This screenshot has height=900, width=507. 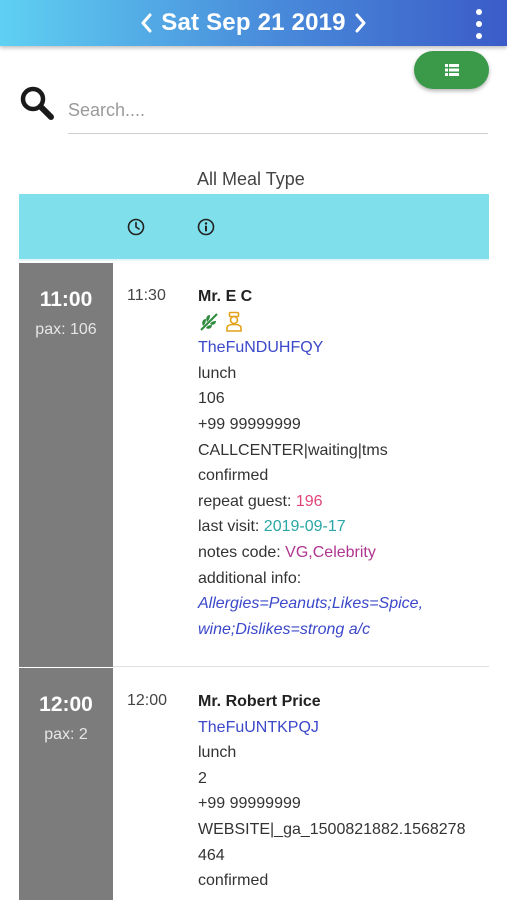 I want to click on search-input, so click(x=278, y=111).